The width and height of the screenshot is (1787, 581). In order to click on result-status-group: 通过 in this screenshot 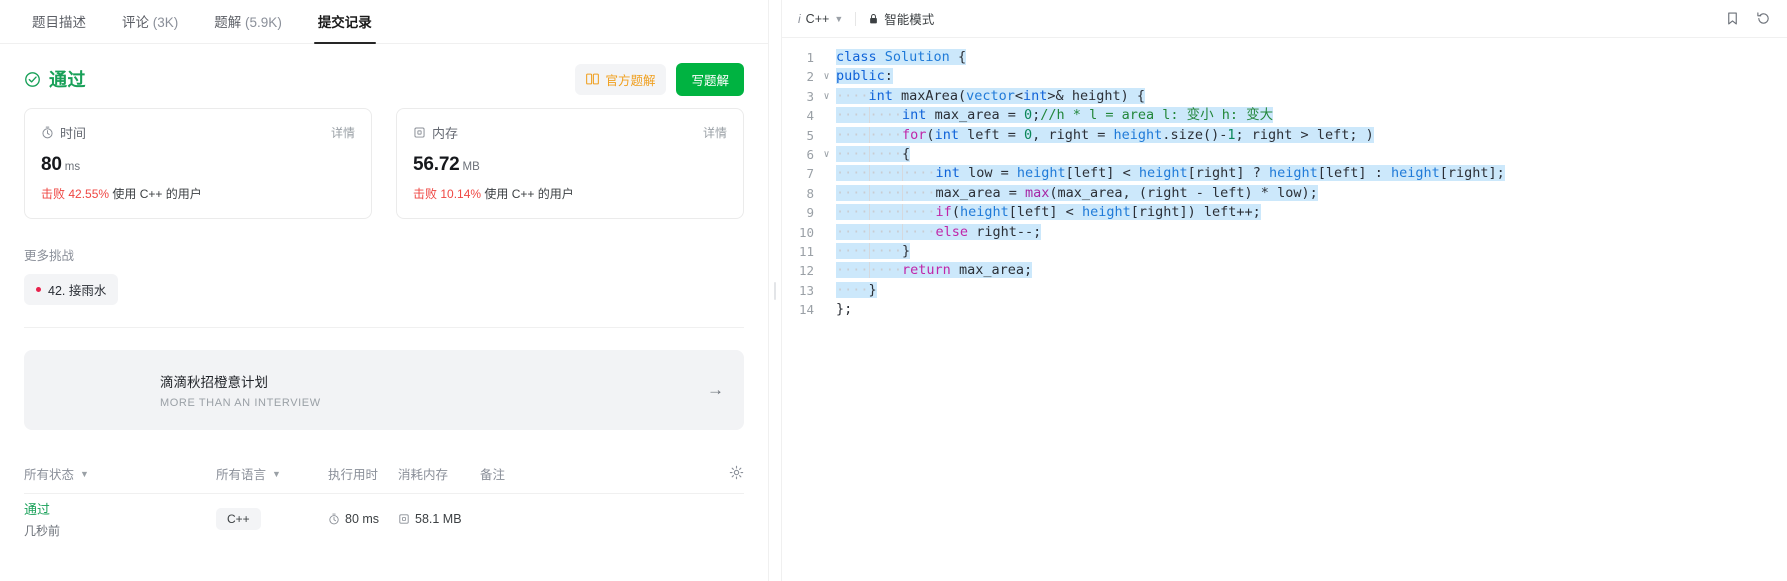, I will do `click(55, 79)`.